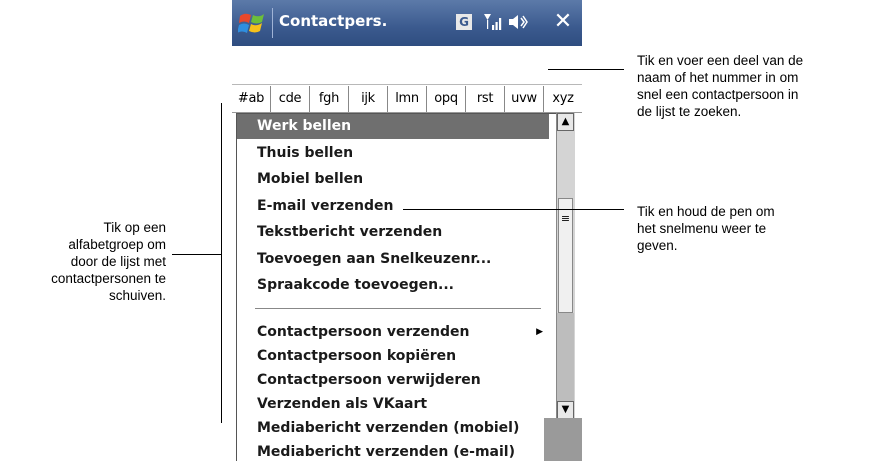 This screenshot has height=461, width=876. What do you see at coordinates (513, 209) in the screenshot?
I see `menu-callout-line` at bounding box center [513, 209].